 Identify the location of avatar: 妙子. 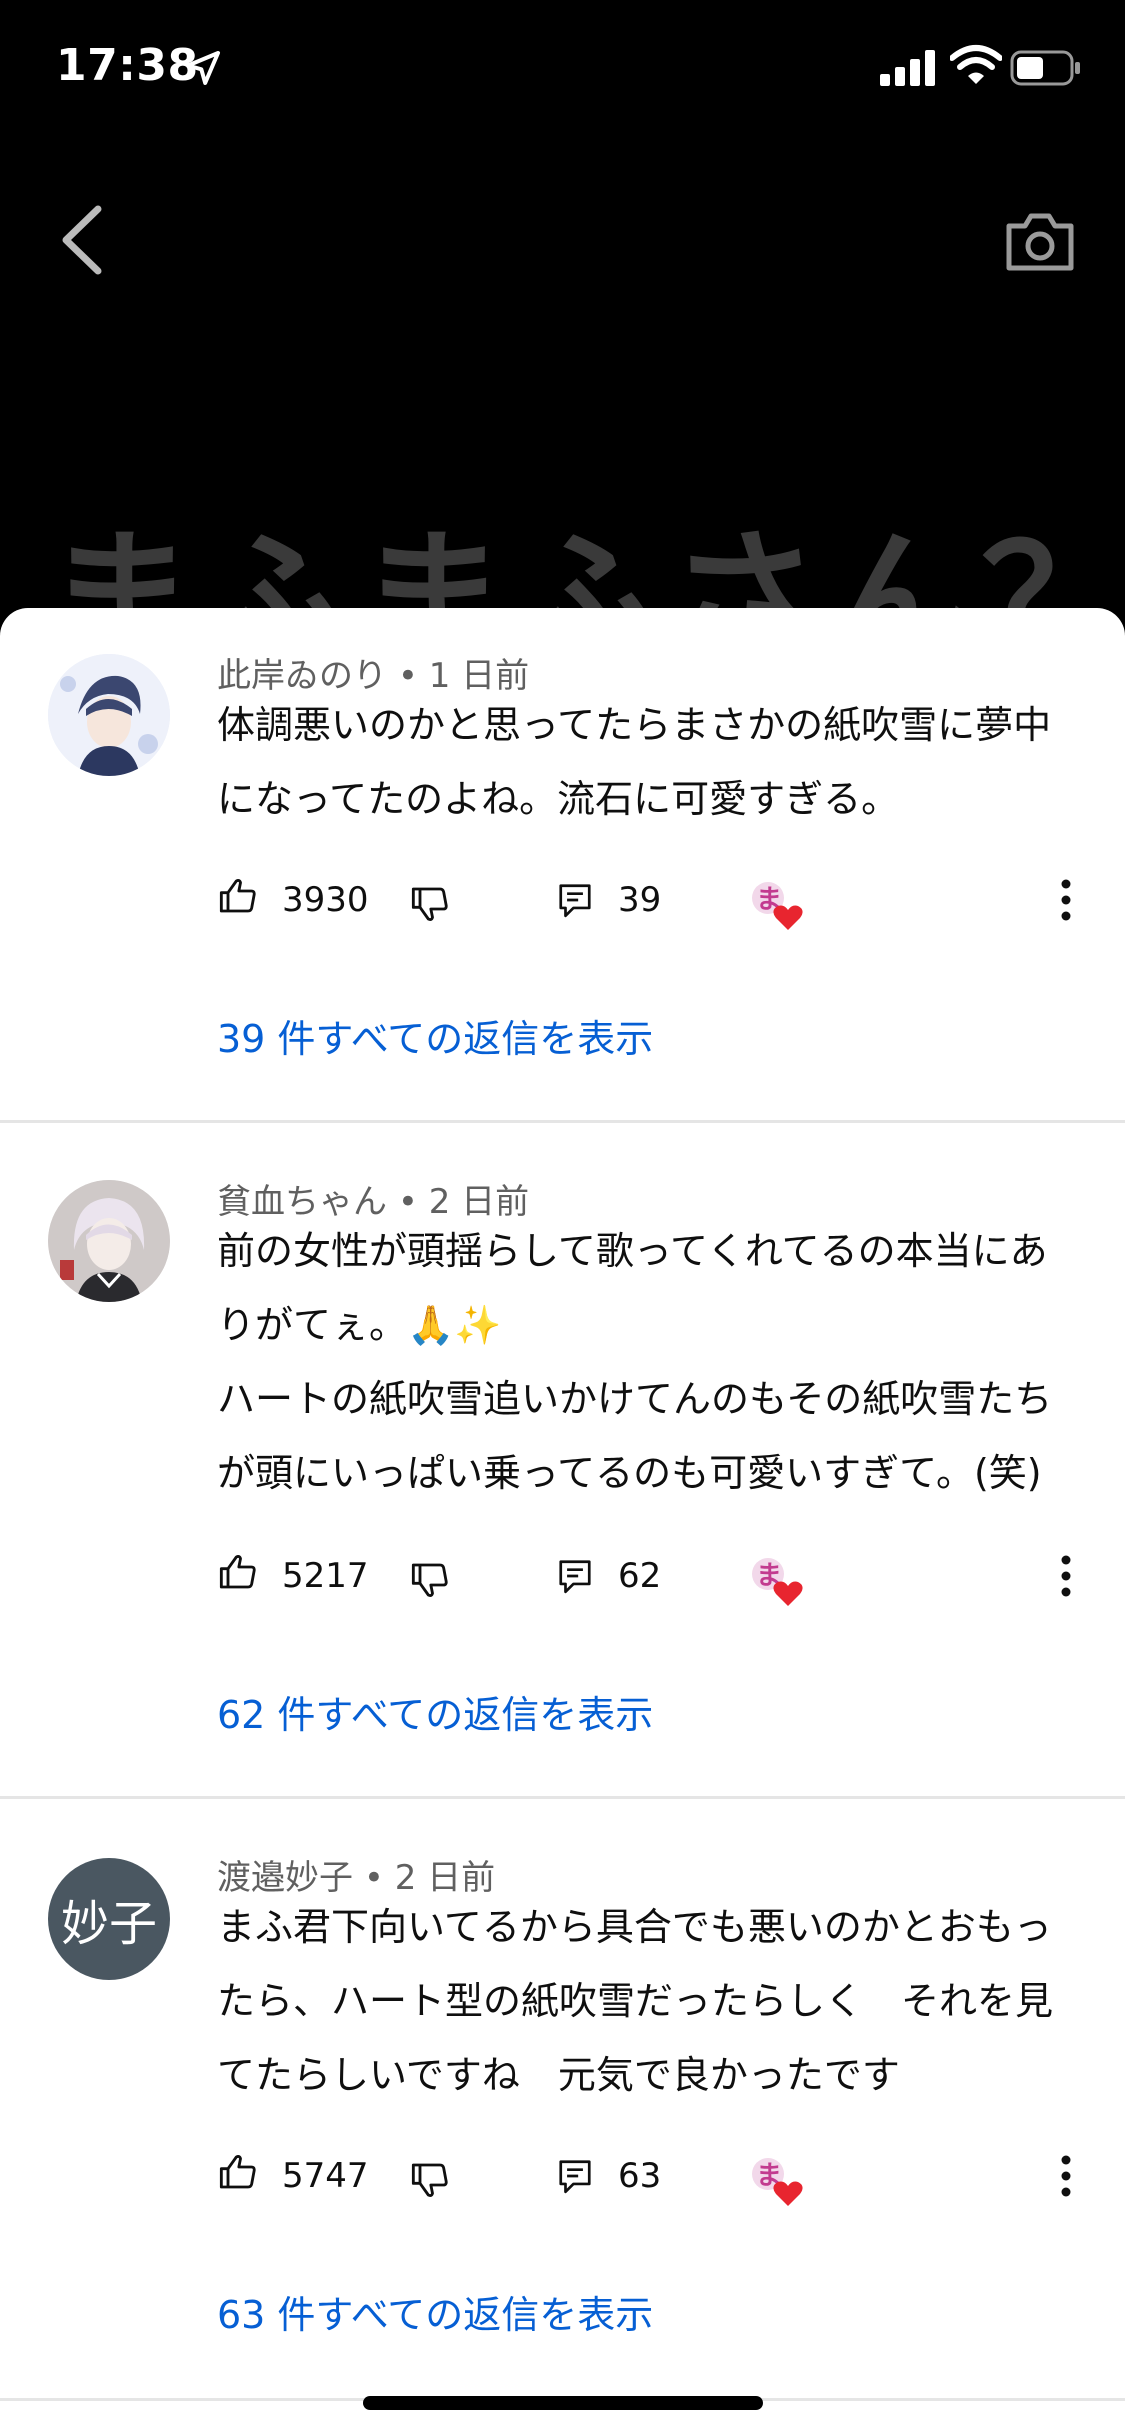
(109, 1919).